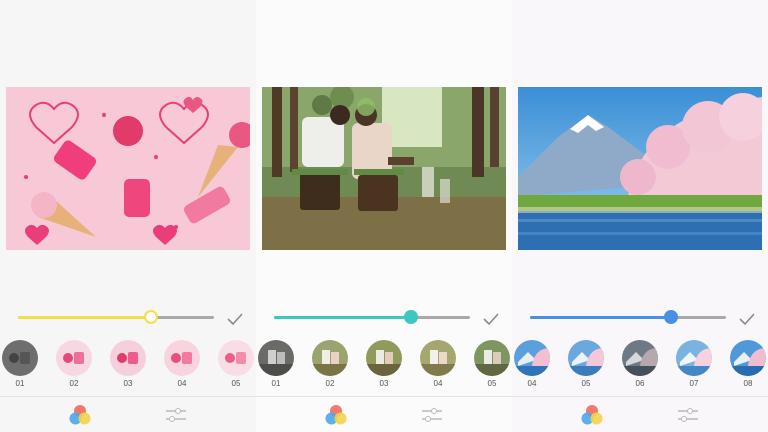 This screenshot has height=432, width=768. I want to click on filter-strip: 04 05 06 07 08, so click(640, 366).